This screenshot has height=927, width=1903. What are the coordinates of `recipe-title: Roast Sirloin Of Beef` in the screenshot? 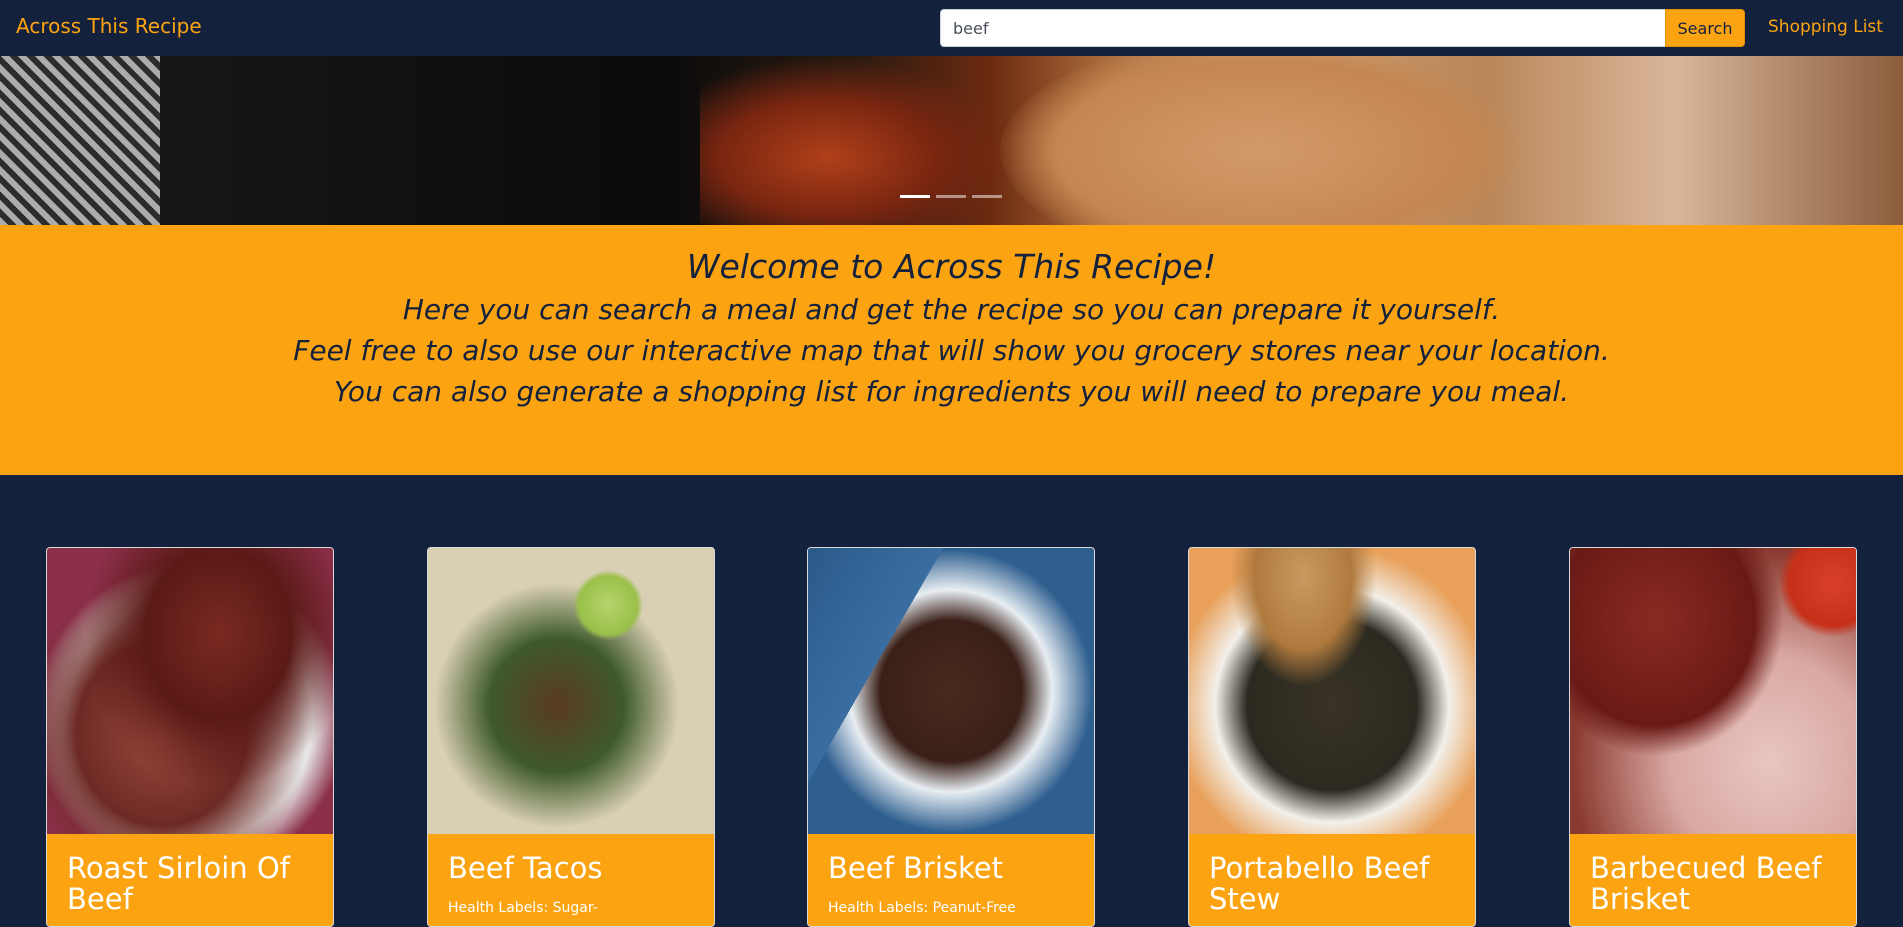 It's located at (178, 883).